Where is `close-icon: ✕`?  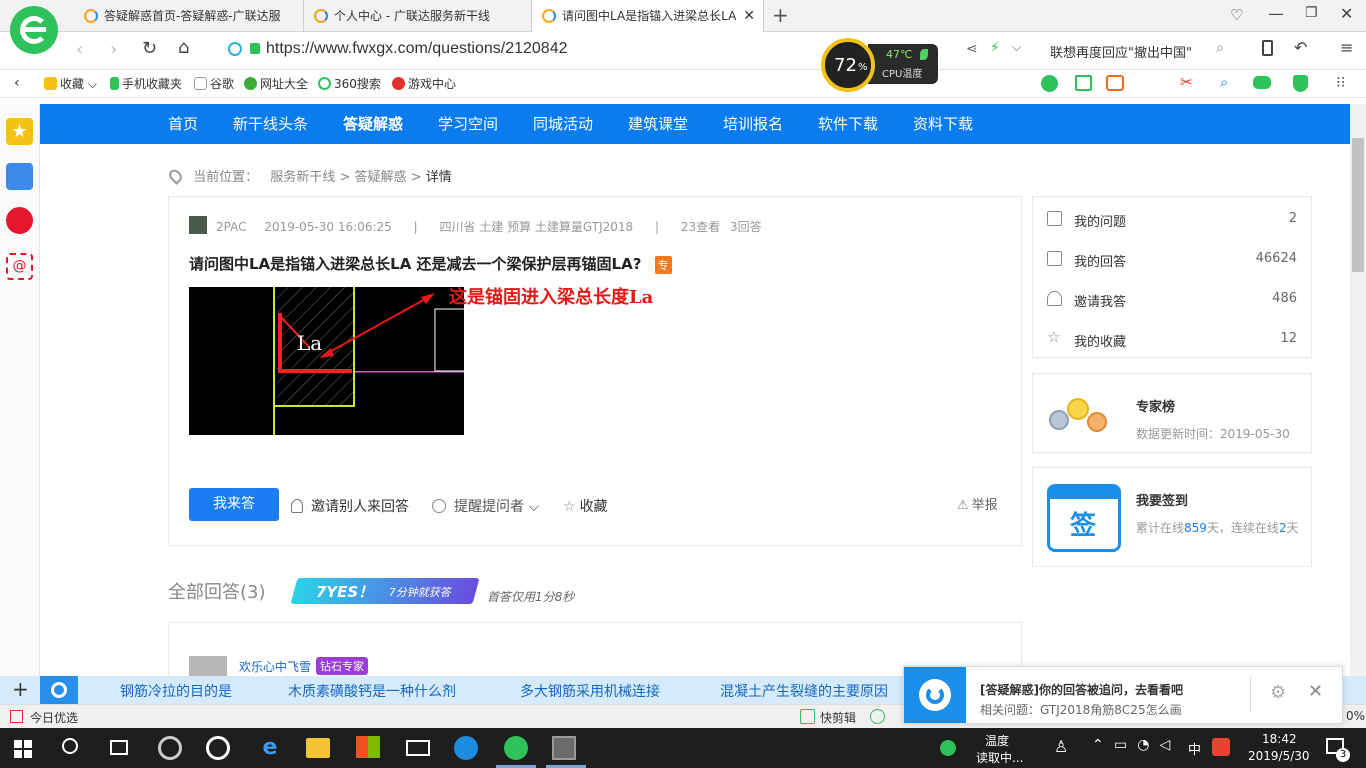 close-icon: ✕ is located at coordinates (1315, 691).